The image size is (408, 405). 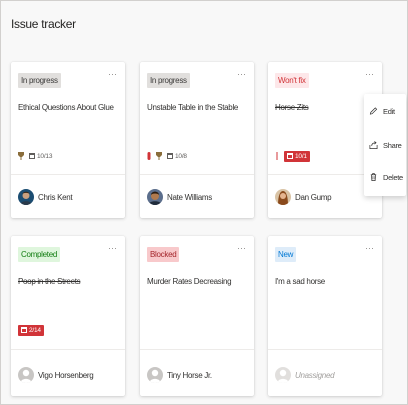 I want to click on menu-item-label: Edit, so click(x=389, y=111).